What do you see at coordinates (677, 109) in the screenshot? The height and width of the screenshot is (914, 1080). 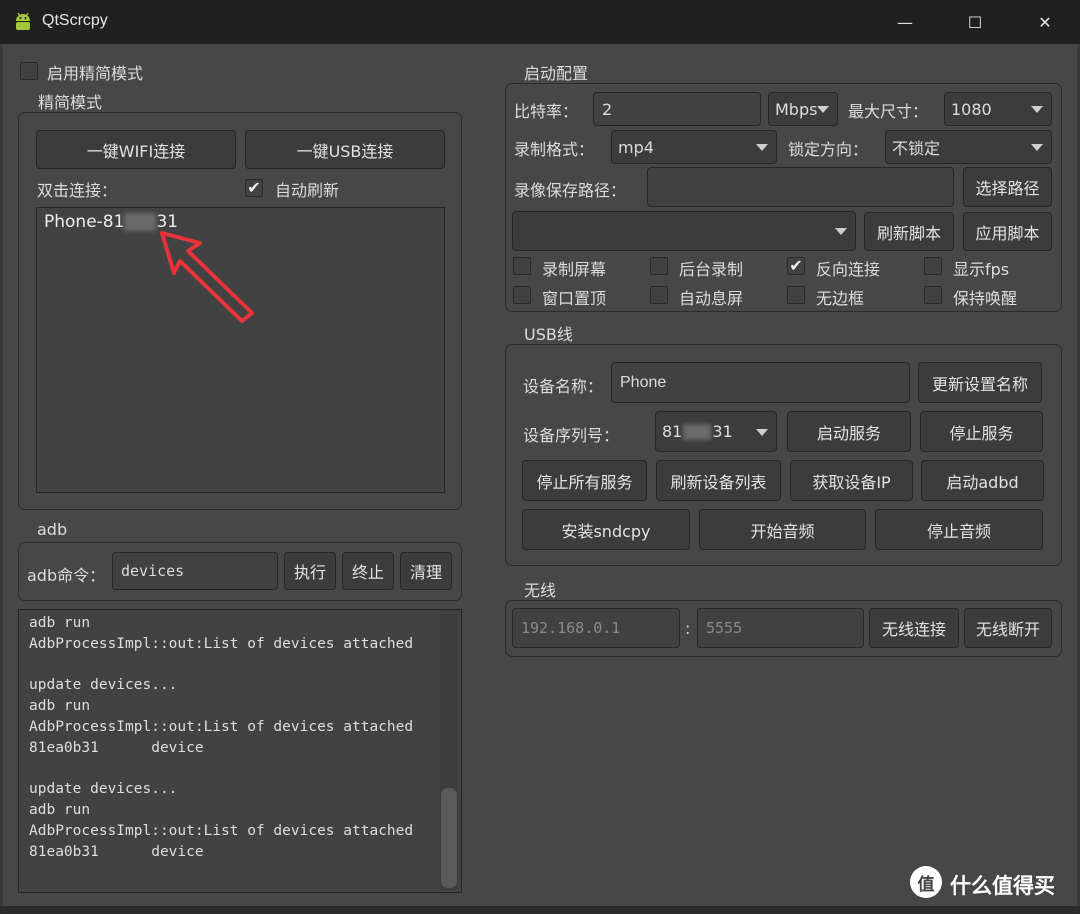 I see `bitrate-input: 2` at bounding box center [677, 109].